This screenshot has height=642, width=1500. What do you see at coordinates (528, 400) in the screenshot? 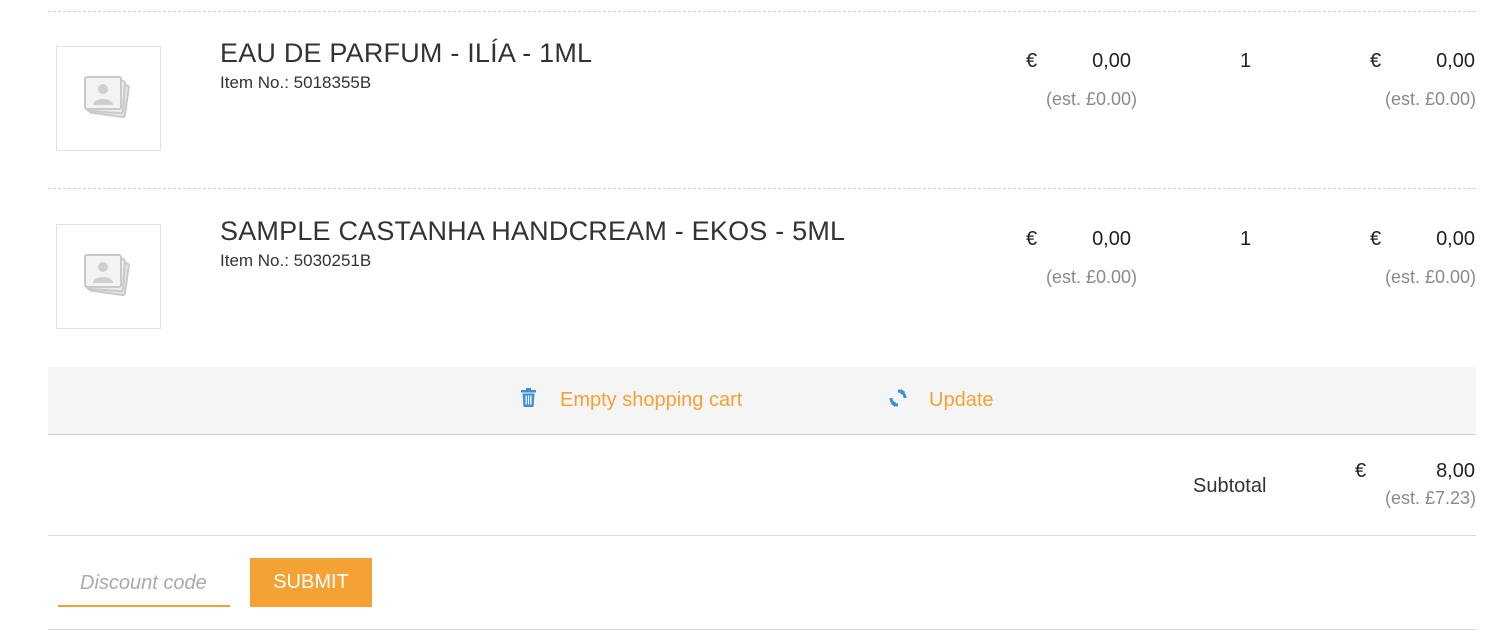
I see `trash-icon` at bounding box center [528, 400].